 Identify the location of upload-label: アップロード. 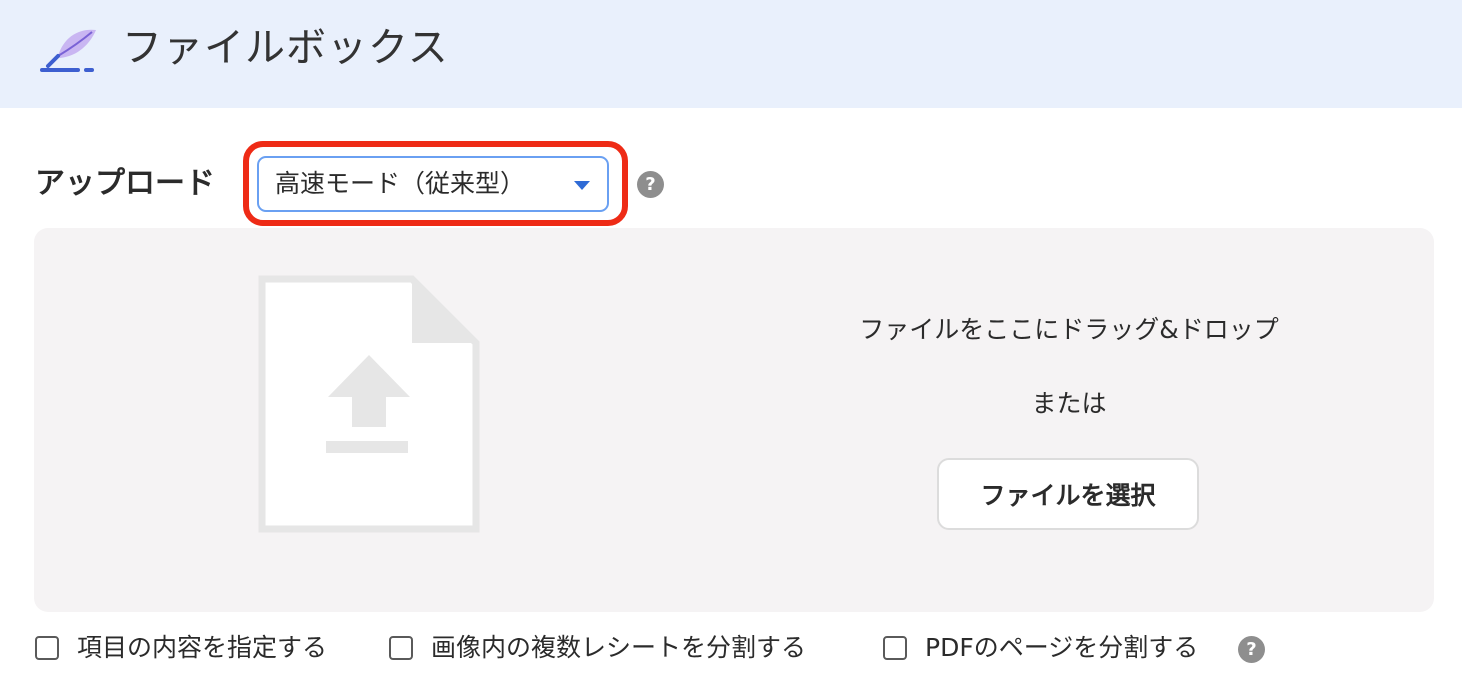
(125, 183).